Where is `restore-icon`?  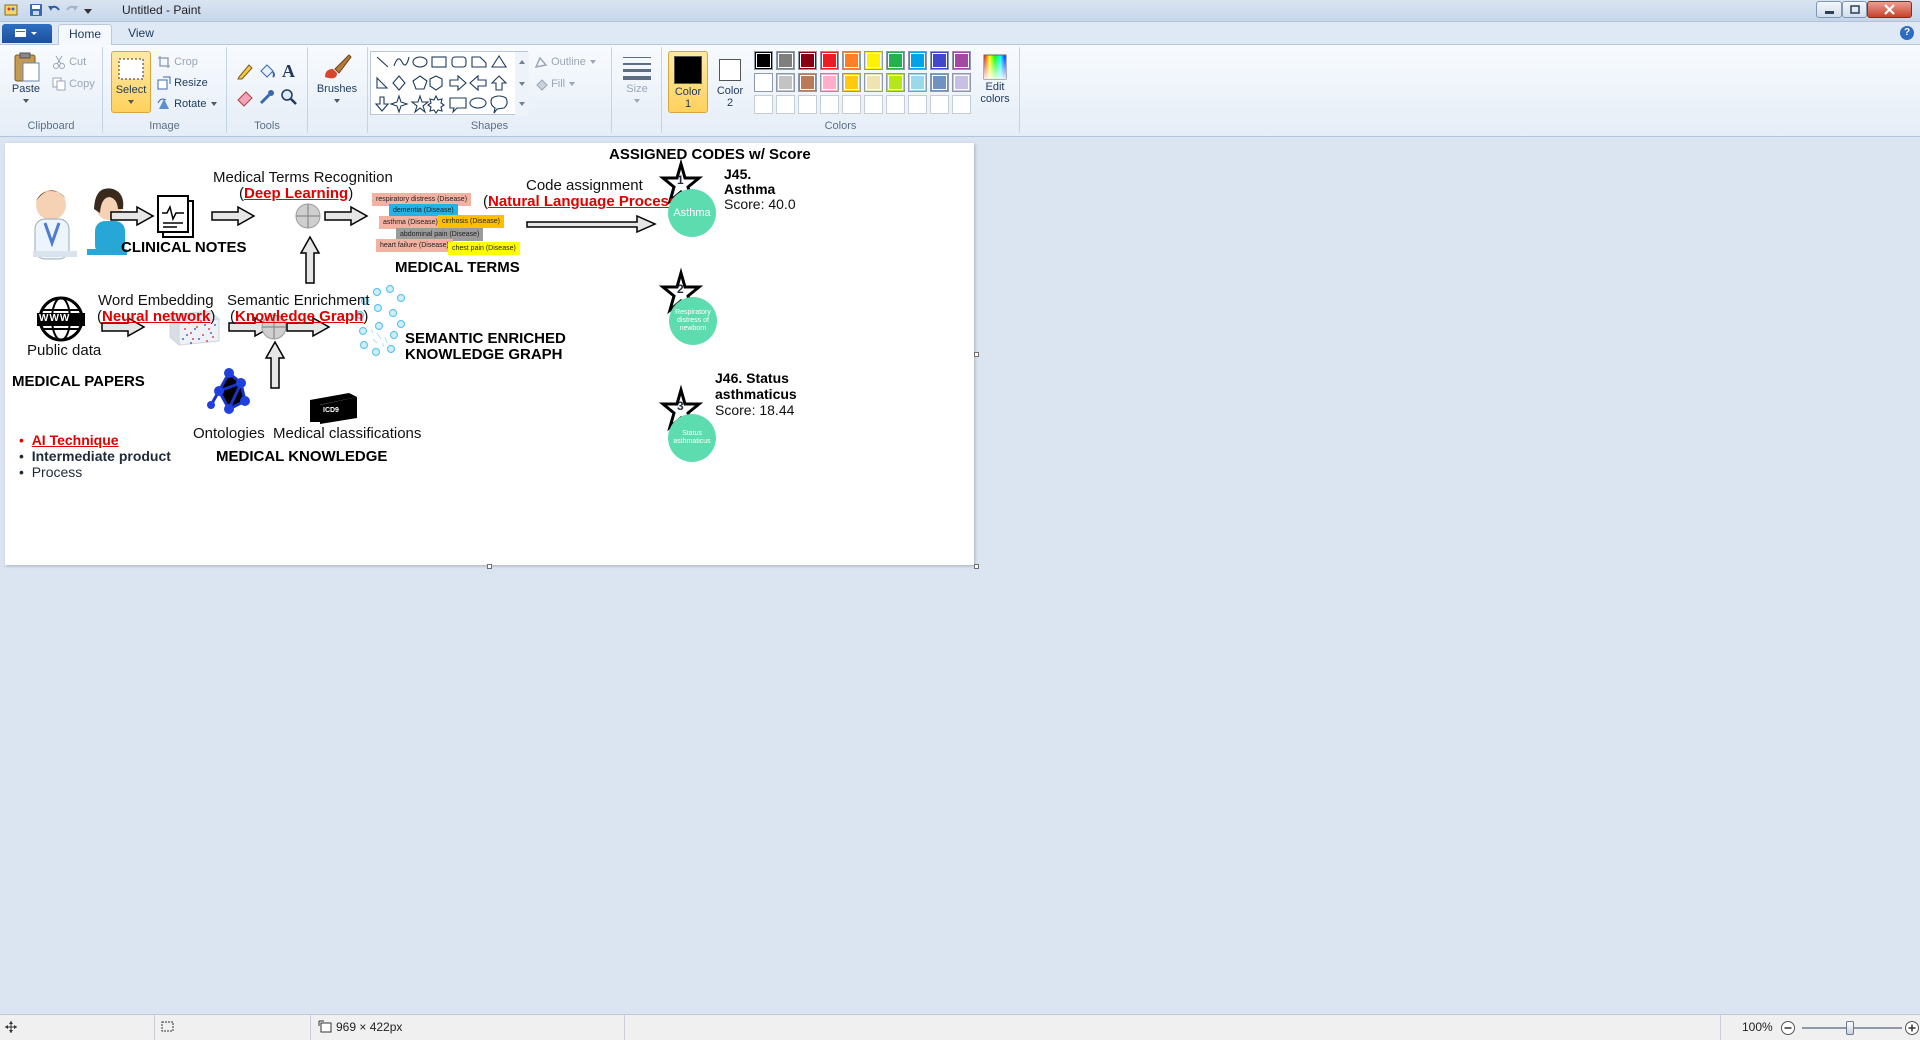
restore-icon is located at coordinates (1855, 9).